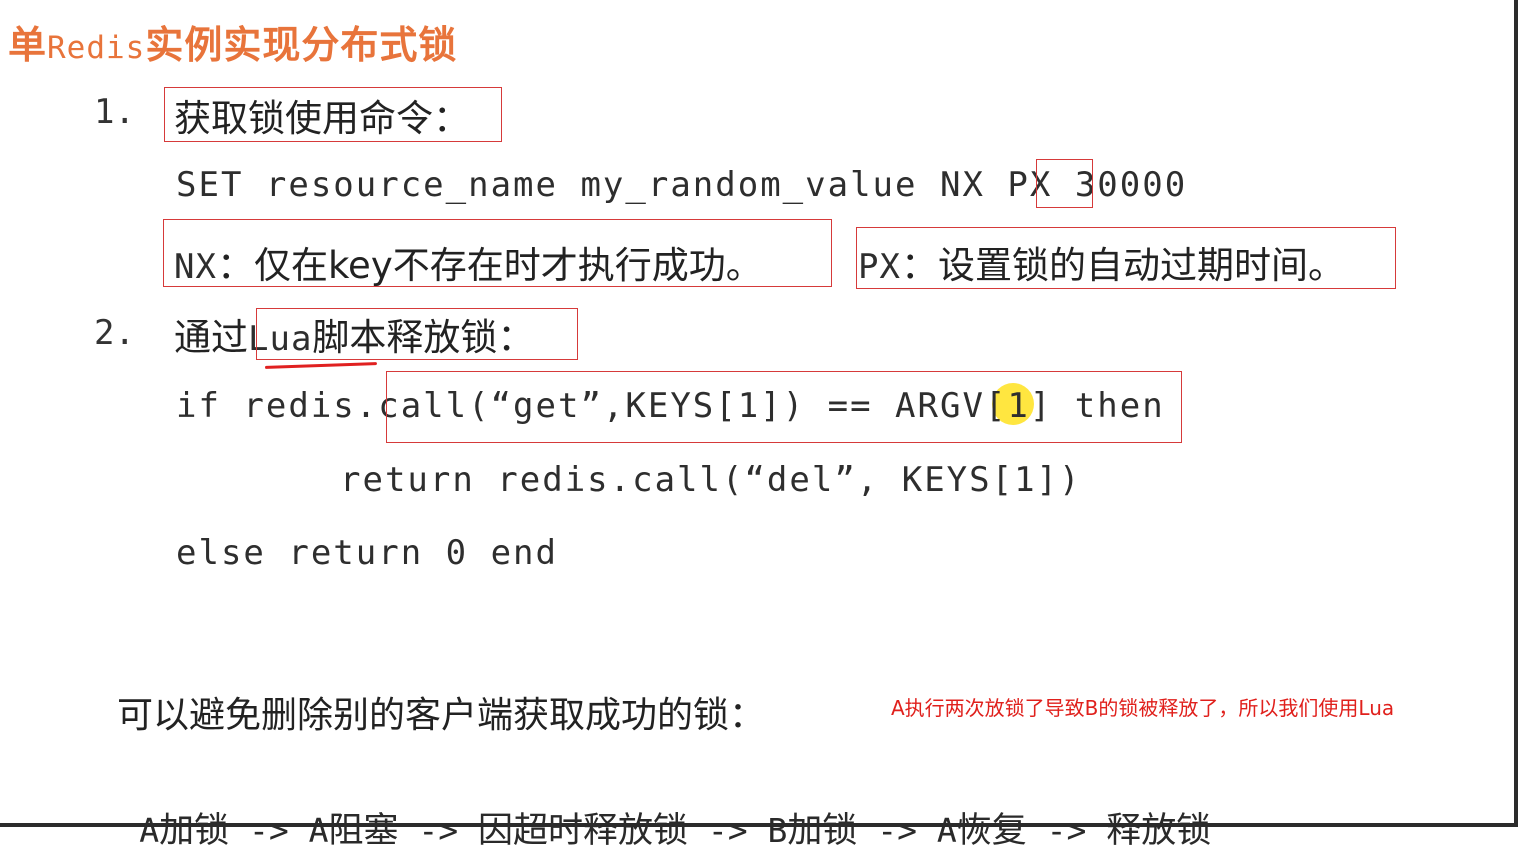 The width and height of the screenshot is (1518, 853). Describe the element at coordinates (497, 253) in the screenshot. I see `nx-explanation-box` at that location.